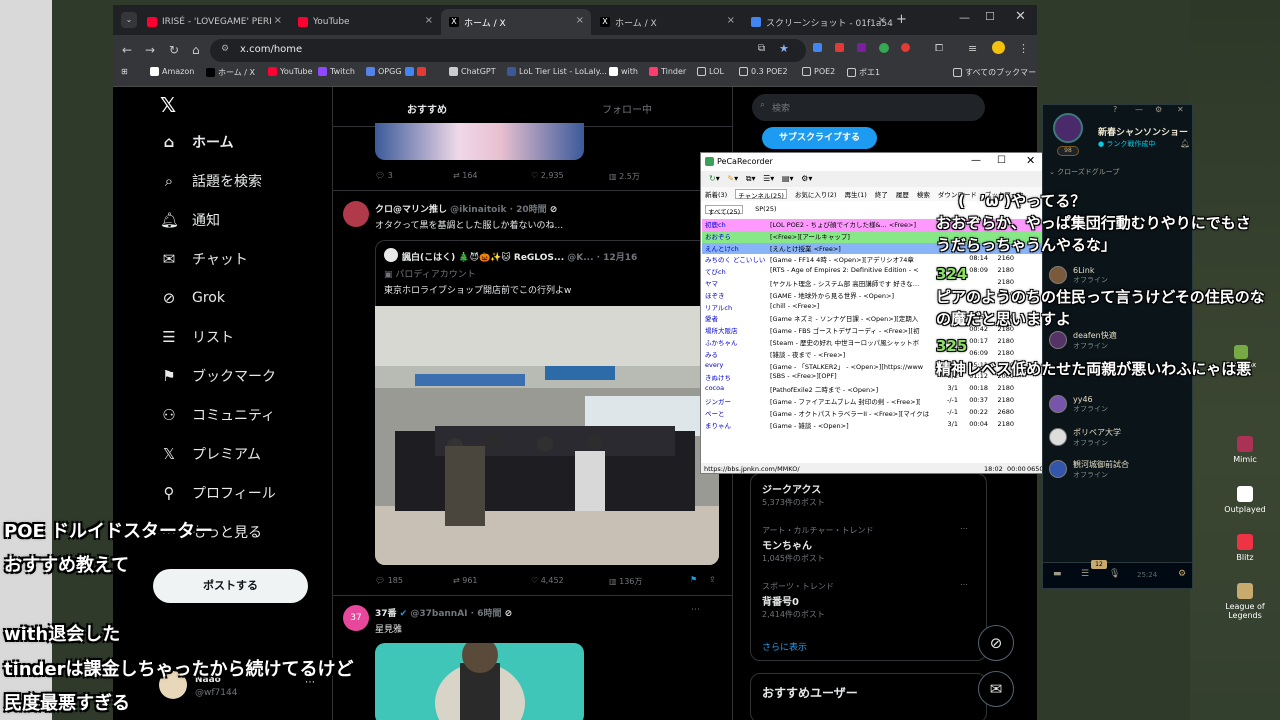  I want to click on bookmark-icon: ✎, so click(730, 178).